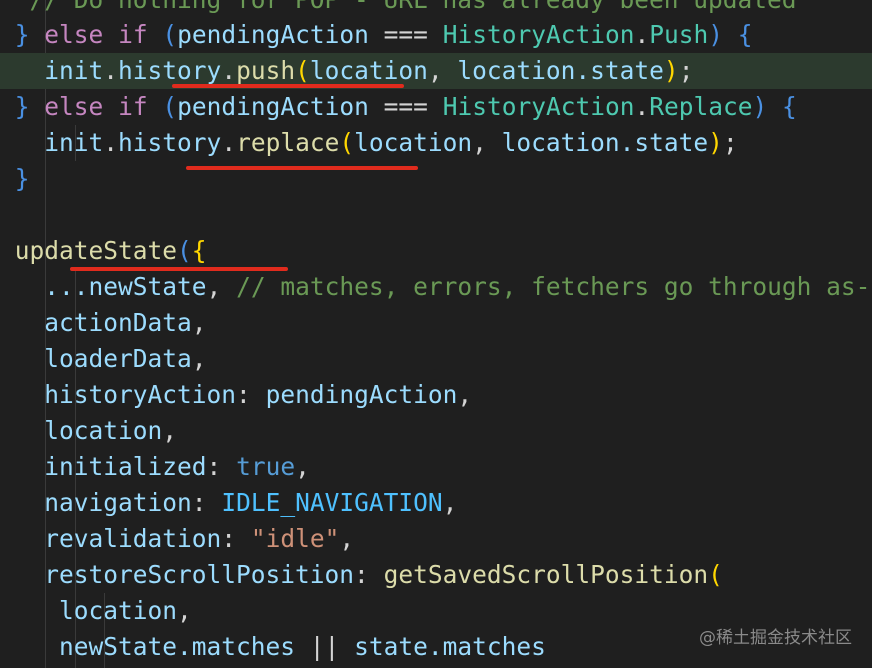 The image size is (872, 668). I want to click on code-line: historyAction: pendingAction,, so click(436, 395).